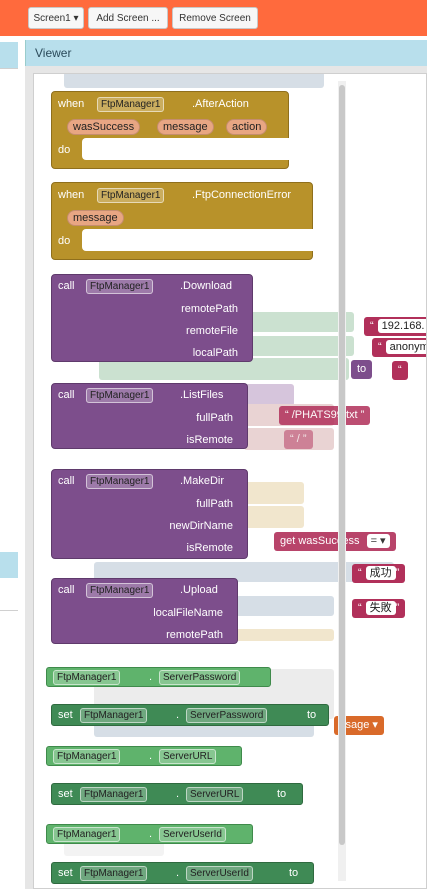  I want to click on set-server-password-block: set FtpManager1 . ServerPassword to, so click(190, 715).